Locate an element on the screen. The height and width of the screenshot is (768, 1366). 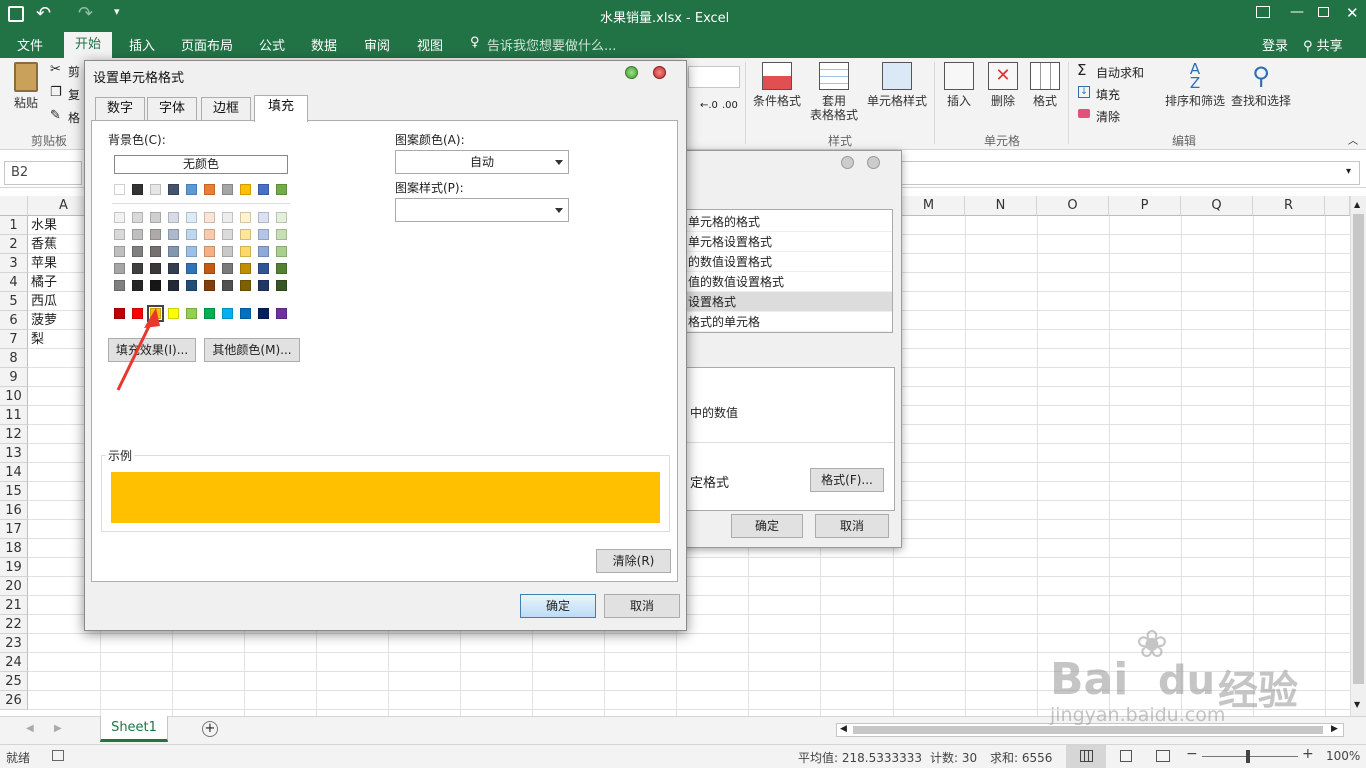
back-dialog-close-icon is located at coordinates (873, 162).